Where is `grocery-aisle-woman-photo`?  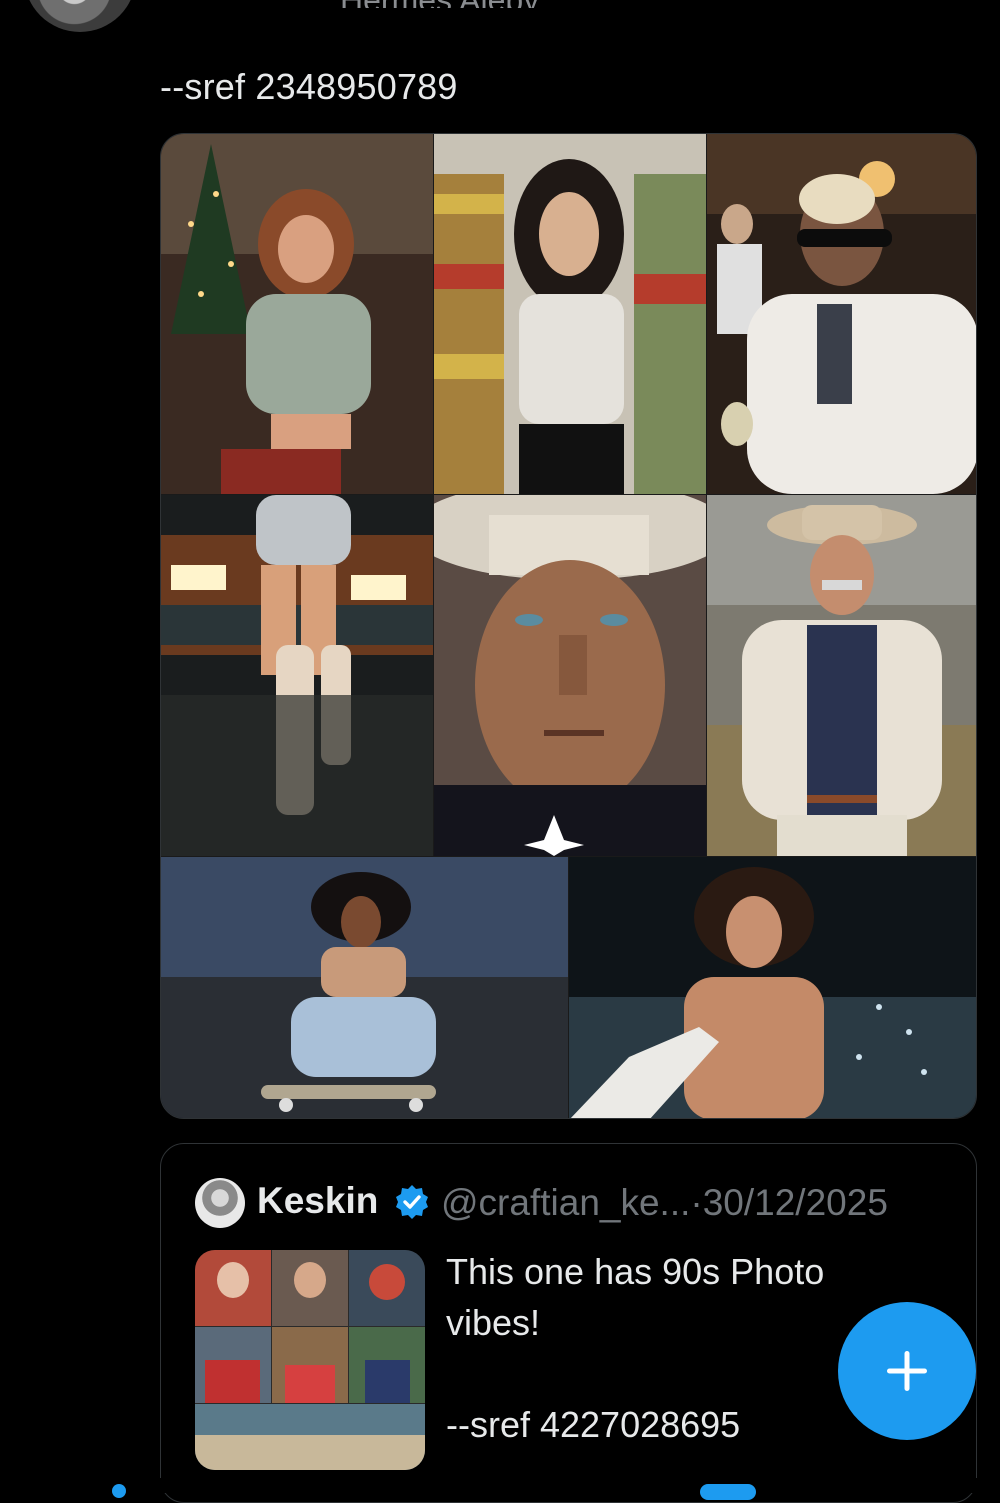 grocery-aisle-woman-photo is located at coordinates (570, 314).